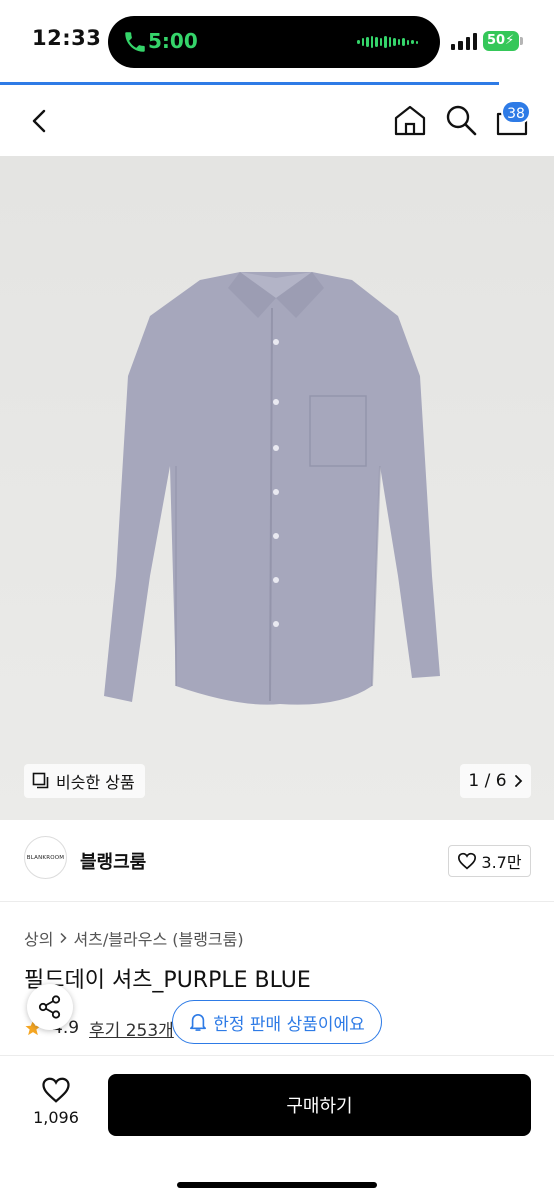 The image size is (554, 1200). Describe the element at coordinates (277, 1185) in the screenshot. I see `home-indicator` at that location.